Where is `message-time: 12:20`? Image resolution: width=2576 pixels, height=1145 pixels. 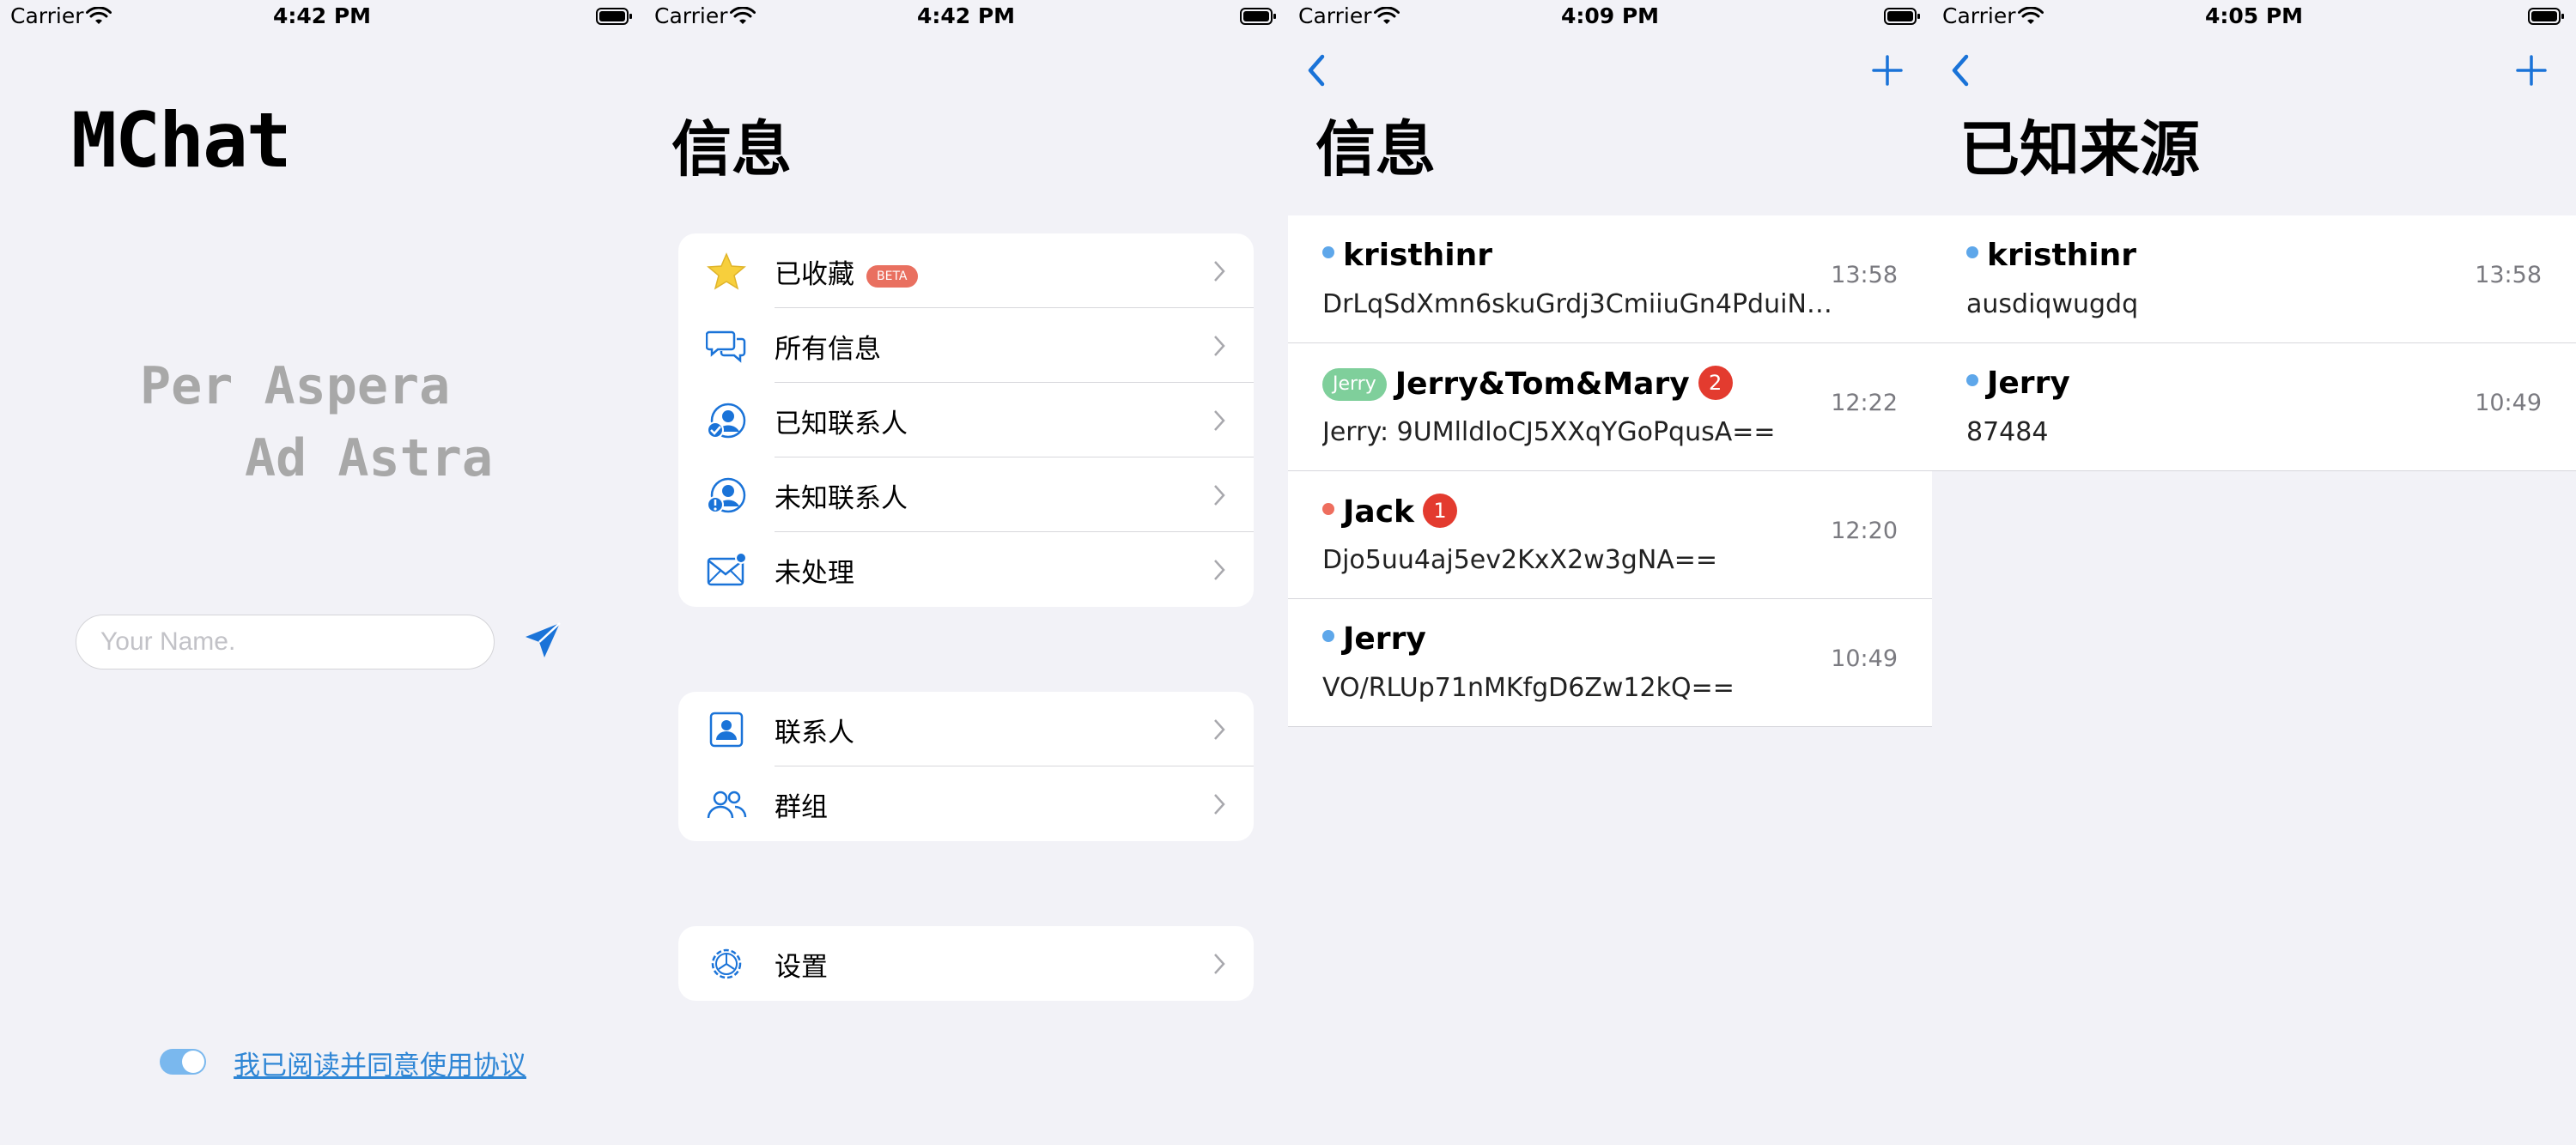 message-time: 12:20 is located at coordinates (1865, 531).